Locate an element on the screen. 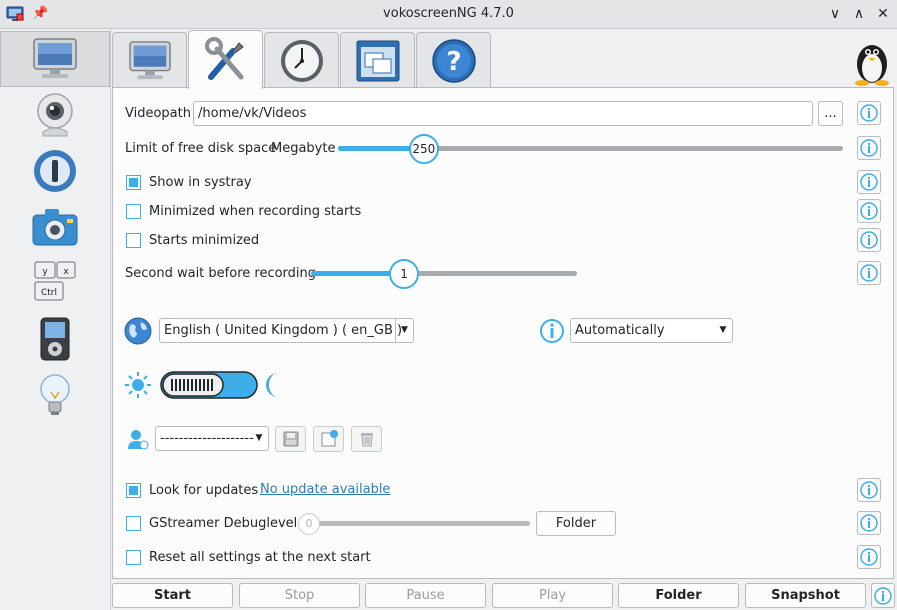 Image resolution: width=897 pixels, height=610 pixels. style-select: Automatically ▼ is located at coordinates (651, 330).